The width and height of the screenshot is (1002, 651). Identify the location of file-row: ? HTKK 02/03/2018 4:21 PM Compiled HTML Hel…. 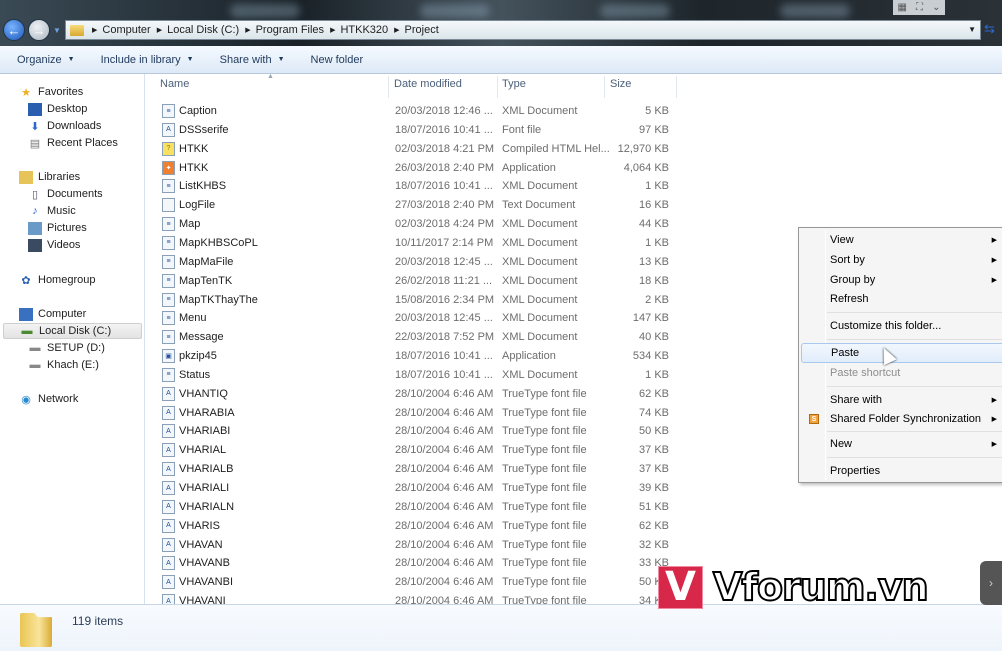
(411, 149).